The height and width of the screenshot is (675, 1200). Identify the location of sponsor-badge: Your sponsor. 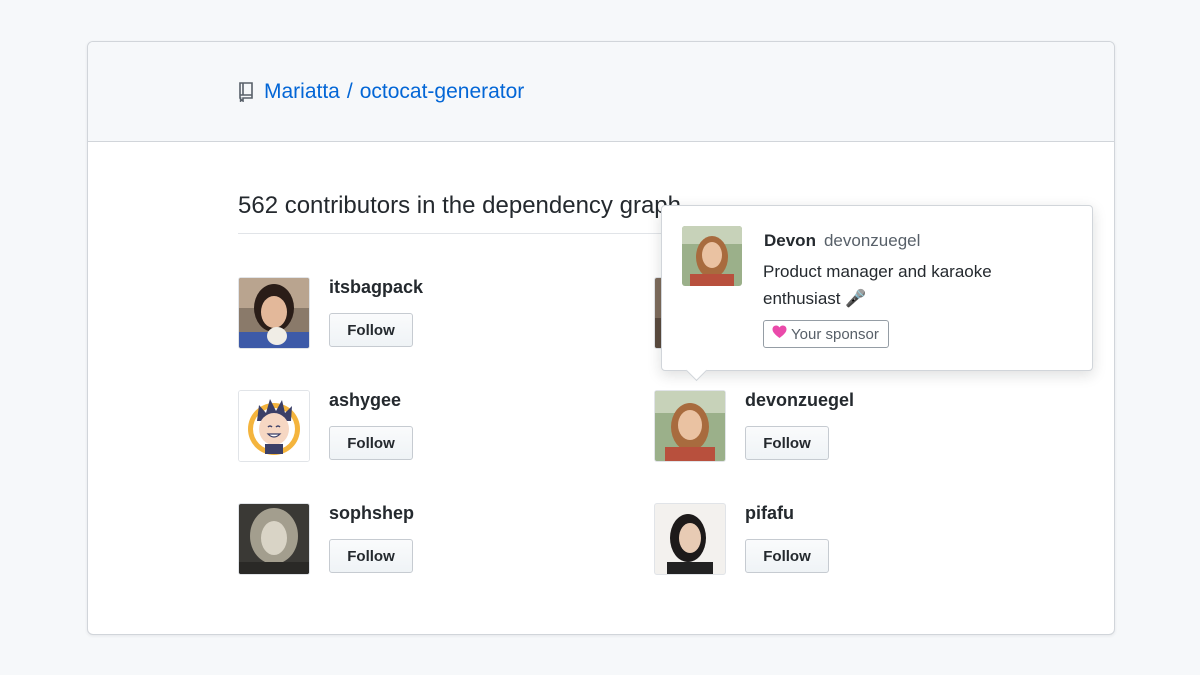
(826, 334).